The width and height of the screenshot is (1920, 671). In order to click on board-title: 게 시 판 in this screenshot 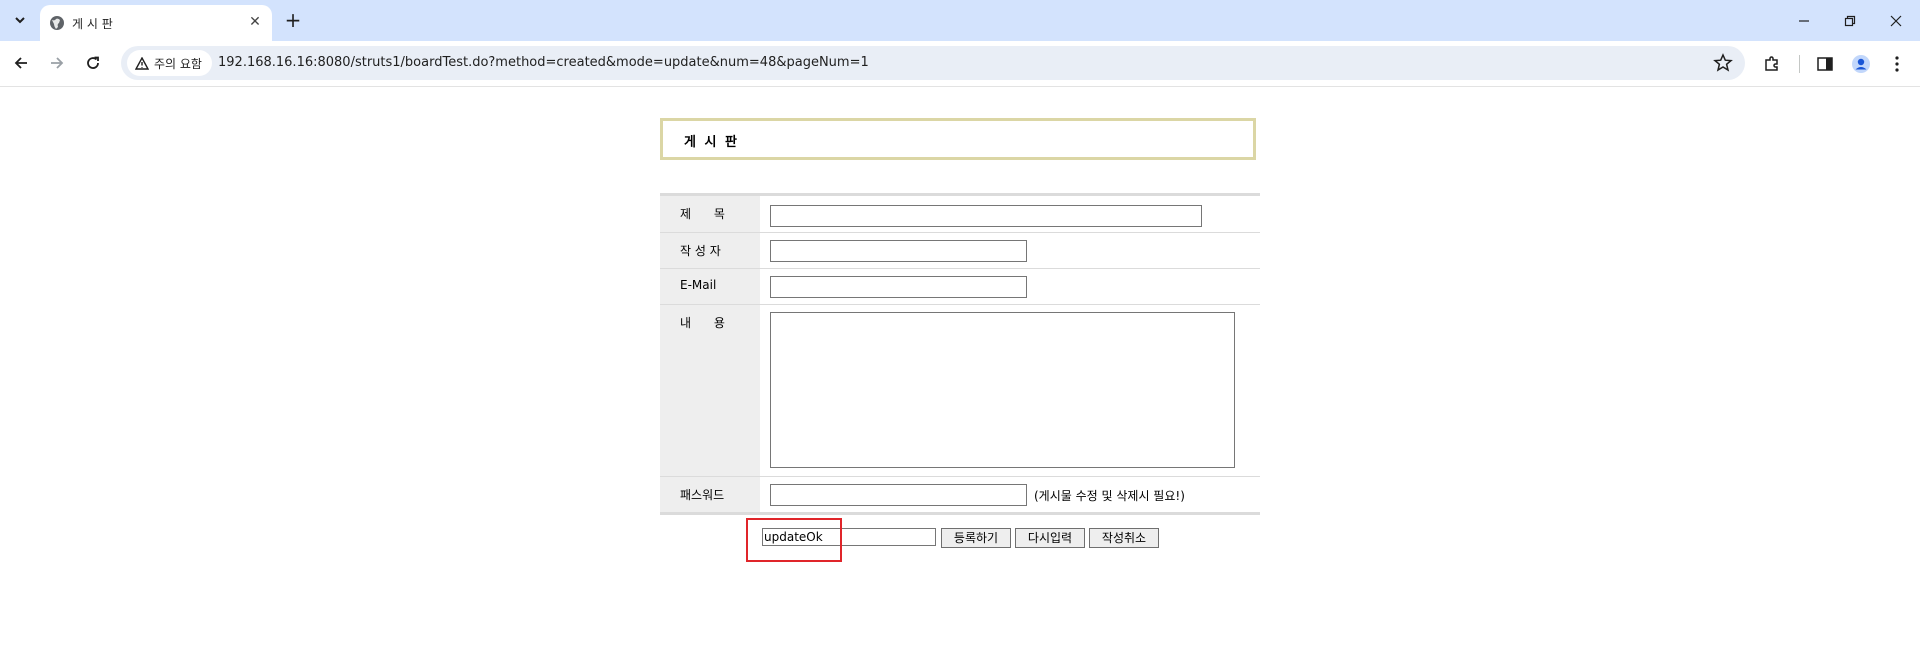, I will do `click(711, 142)`.